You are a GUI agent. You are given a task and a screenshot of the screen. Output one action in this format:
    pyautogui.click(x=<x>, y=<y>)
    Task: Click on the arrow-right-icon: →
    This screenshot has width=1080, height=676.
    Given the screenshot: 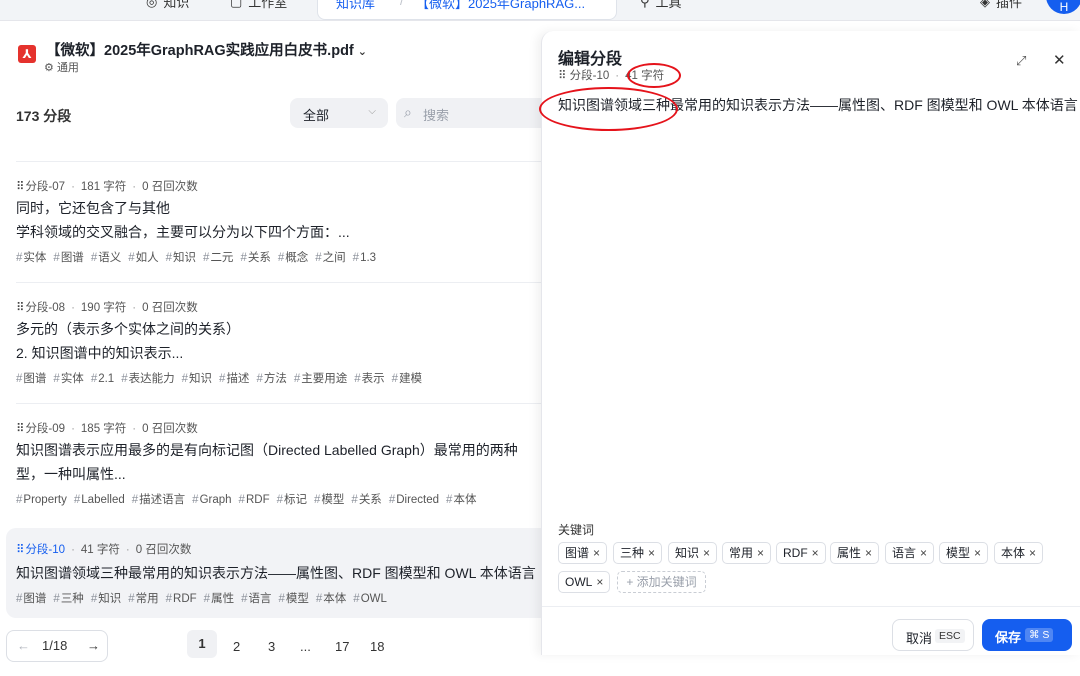 What is the action you would take?
    pyautogui.click(x=93, y=645)
    